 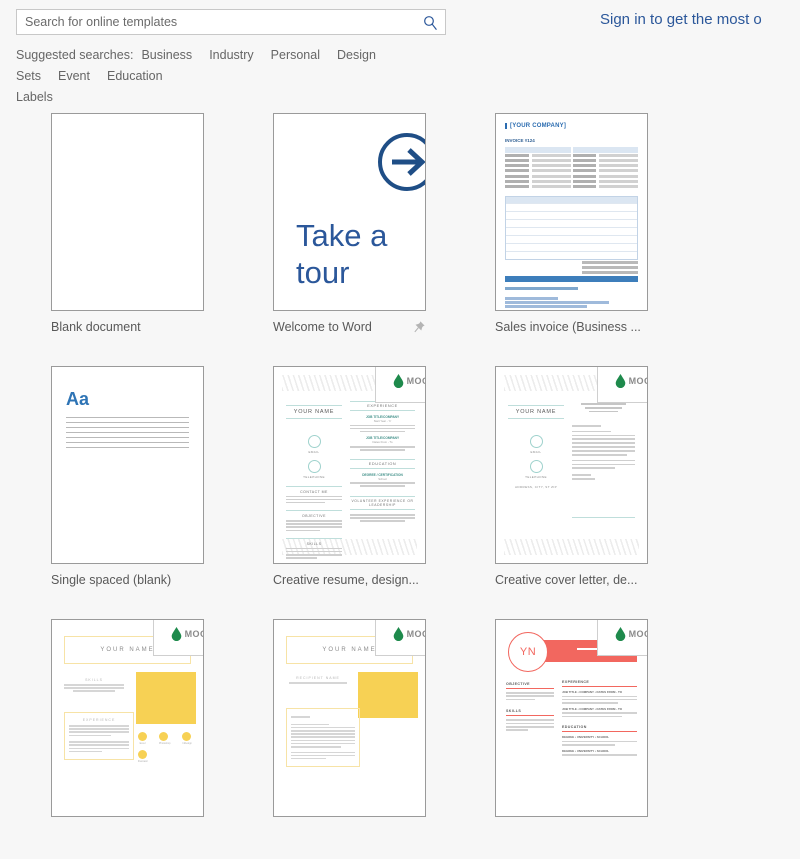 I want to click on template-card-blank-document: Blank document, so click(x=127, y=224).